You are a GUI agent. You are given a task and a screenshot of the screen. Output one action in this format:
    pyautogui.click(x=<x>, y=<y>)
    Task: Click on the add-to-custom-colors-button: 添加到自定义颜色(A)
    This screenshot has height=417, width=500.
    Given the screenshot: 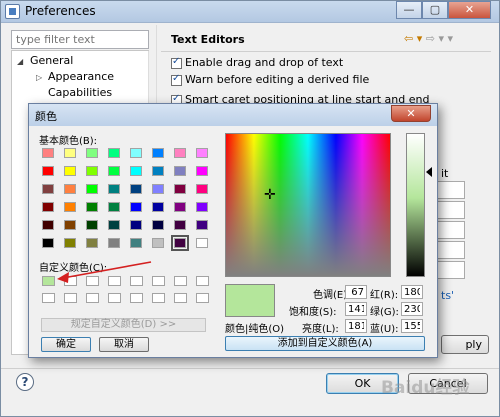 What is the action you would take?
    pyautogui.click(x=325, y=343)
    